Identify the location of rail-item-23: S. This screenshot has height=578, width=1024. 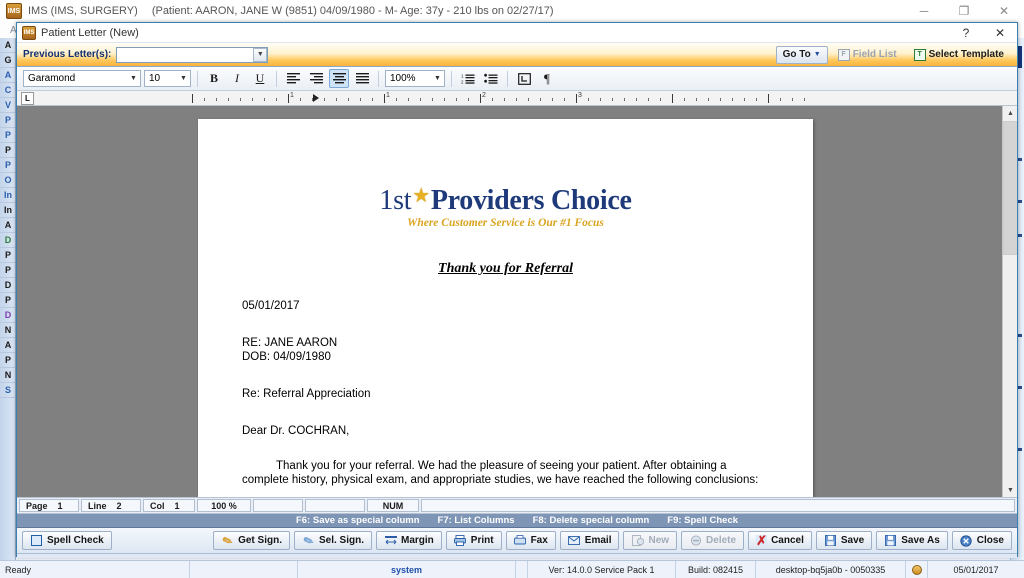
(7, 390).